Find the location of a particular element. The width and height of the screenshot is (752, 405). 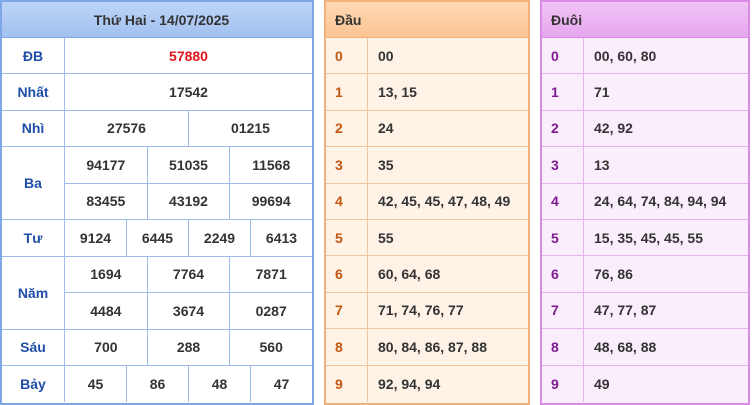

head-digit: 6 is located at coordinates (347, 274).